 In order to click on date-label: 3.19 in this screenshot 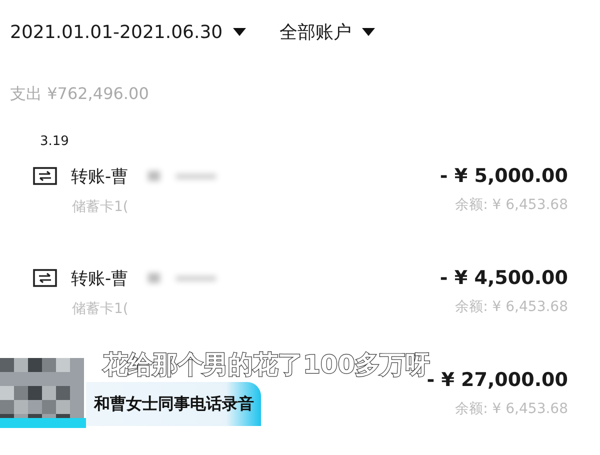, I will do `click(54, 142)`.